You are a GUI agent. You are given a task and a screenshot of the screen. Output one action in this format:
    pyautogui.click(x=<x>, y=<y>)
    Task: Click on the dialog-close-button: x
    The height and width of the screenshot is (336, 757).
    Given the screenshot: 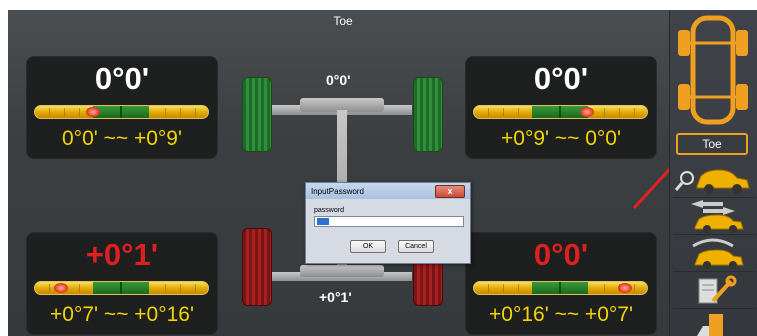 What is the action you would take?
    pyautogui.click(x=450, y=191)
    